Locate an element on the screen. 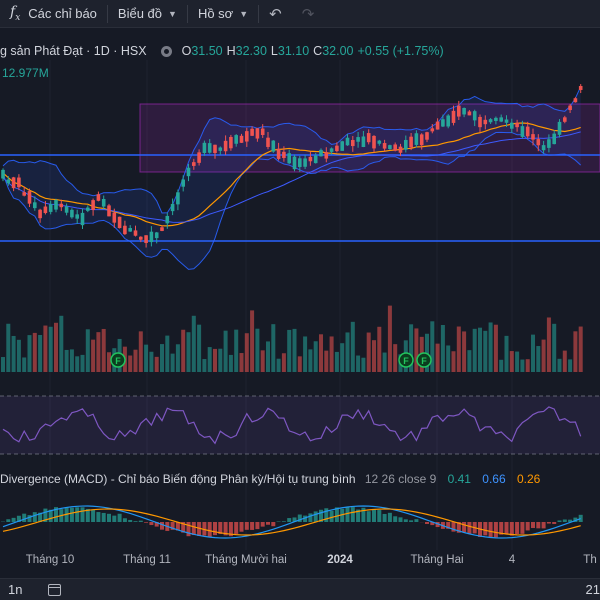 The image size is (600, 600). calendar-icon is located at coordinates (55, 589).